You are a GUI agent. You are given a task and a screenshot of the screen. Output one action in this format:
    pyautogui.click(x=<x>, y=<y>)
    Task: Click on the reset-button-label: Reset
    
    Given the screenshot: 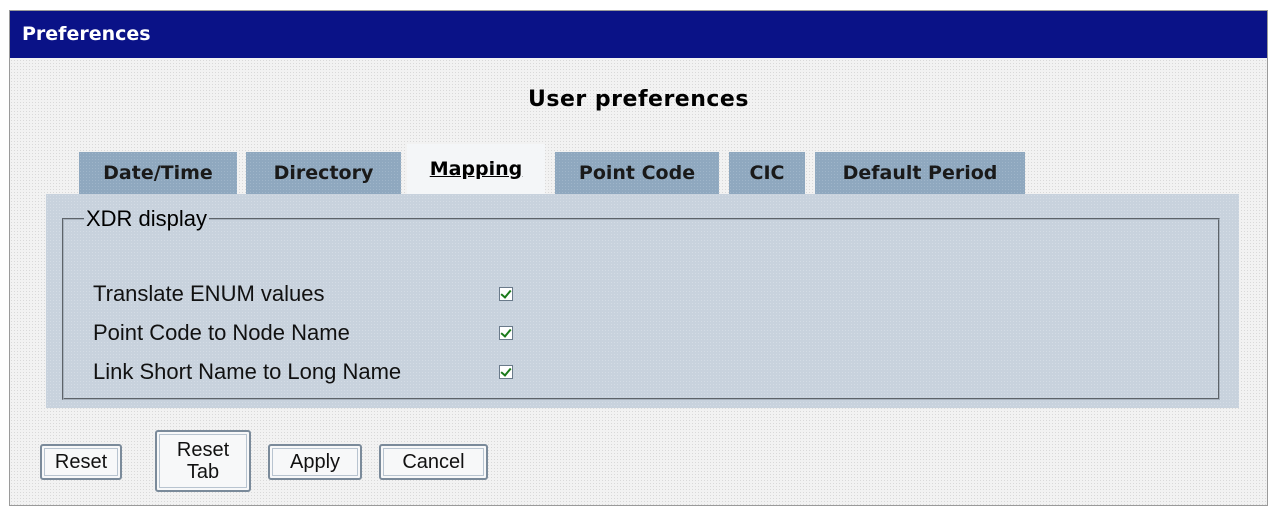 What is the action you would take?
    pyautogui.click(x=81, y=462)
    